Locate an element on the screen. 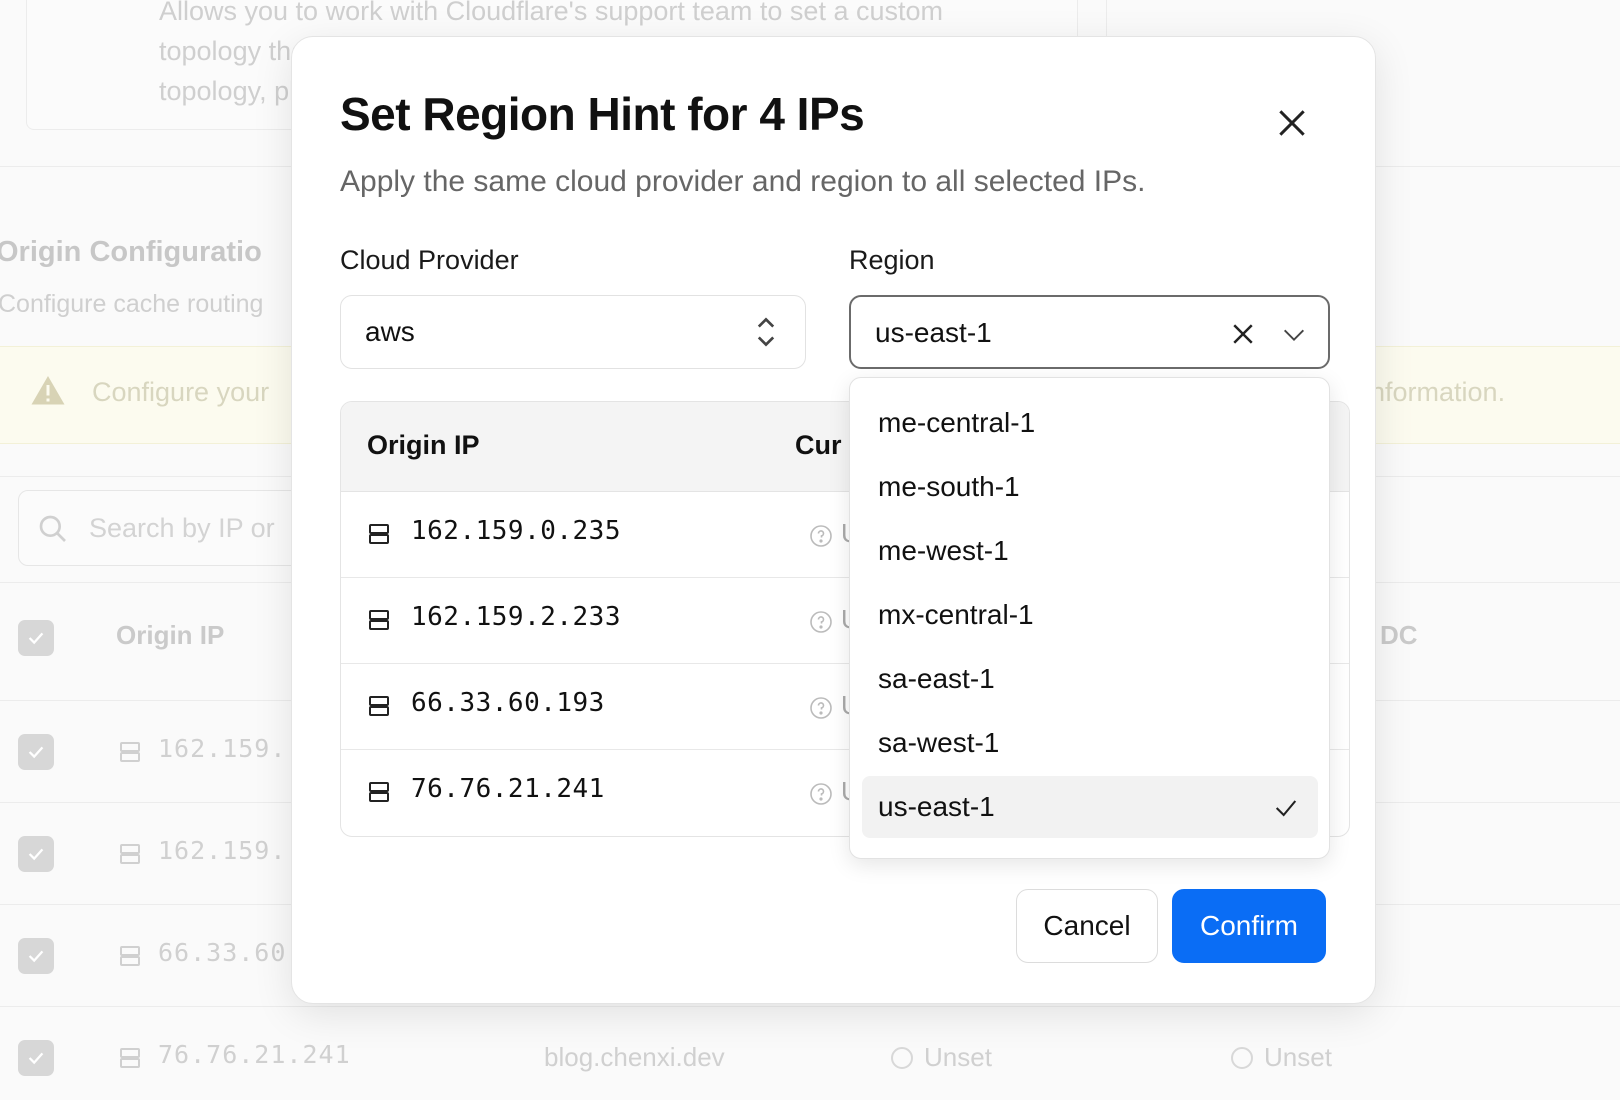 This screenshot has height=1100, width=1620. chevron-down-icon is located at coordinates (1294, 335).